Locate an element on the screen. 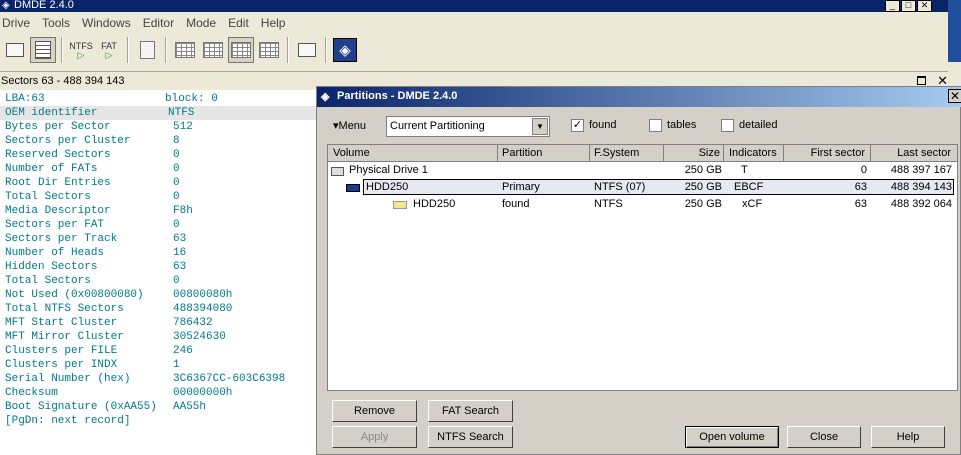 Image resolution: width=961 pixels, height=455 pixels. chevron-down-icon: ▼ is located at coordinates (540, 126).